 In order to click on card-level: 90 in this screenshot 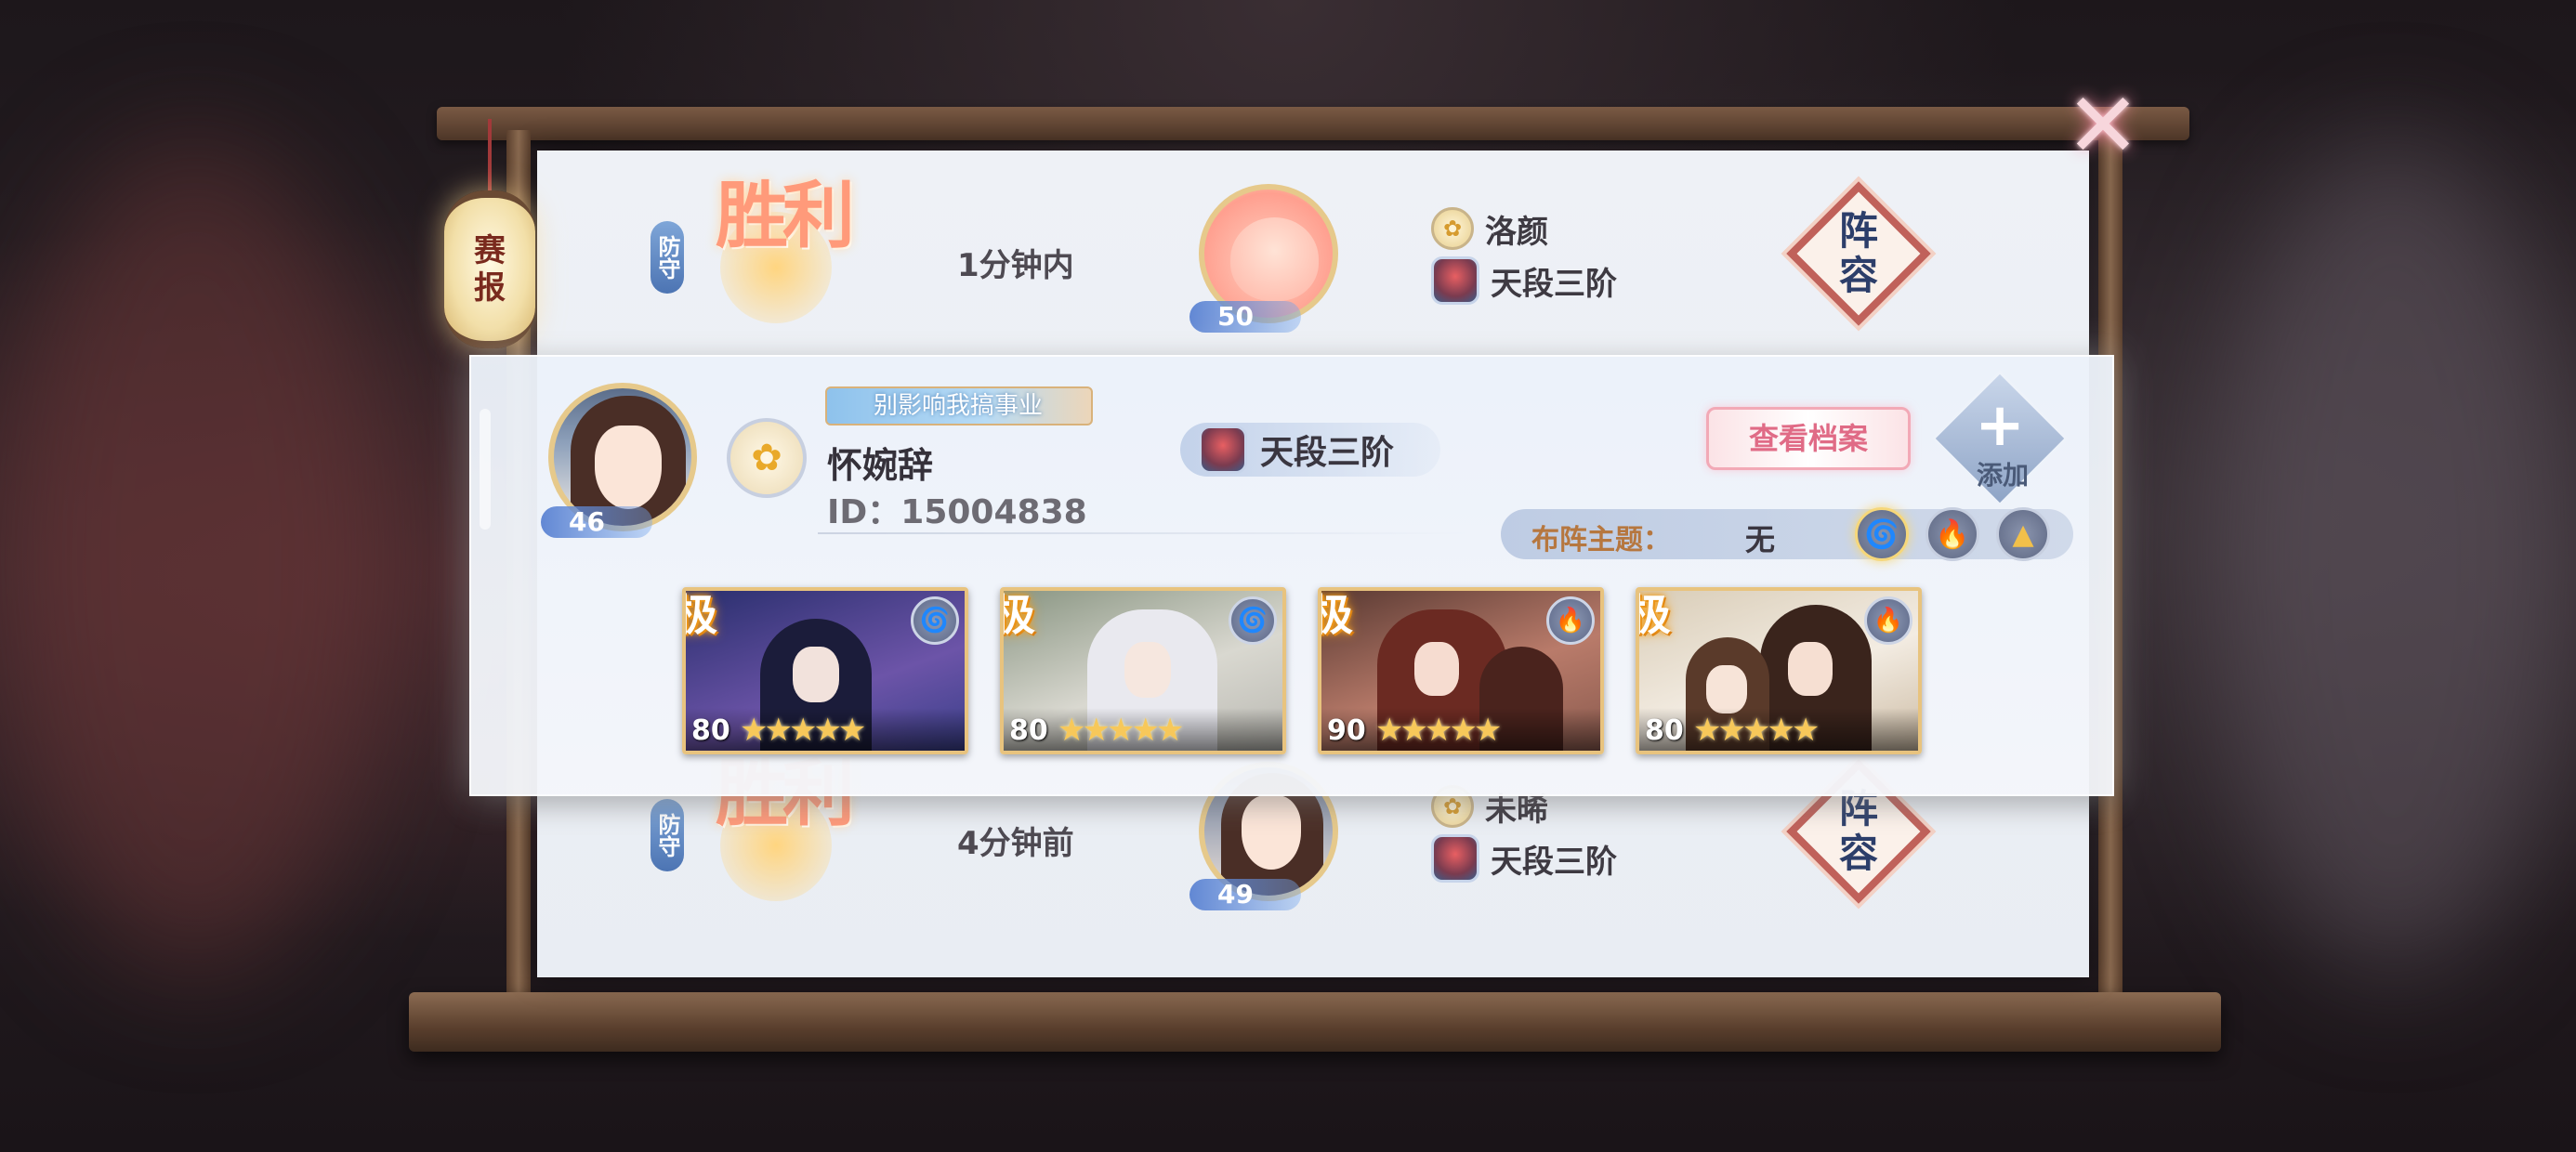, I will do `click(1346, 730)`.